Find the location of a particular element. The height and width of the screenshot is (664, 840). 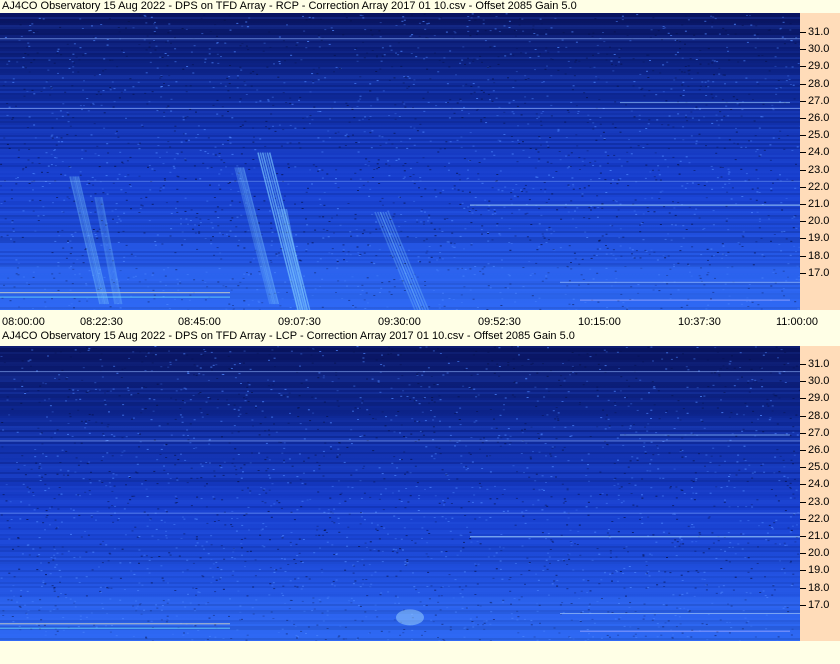

time-tick-label: 09:07:30 is located at coordinates (299, 322).